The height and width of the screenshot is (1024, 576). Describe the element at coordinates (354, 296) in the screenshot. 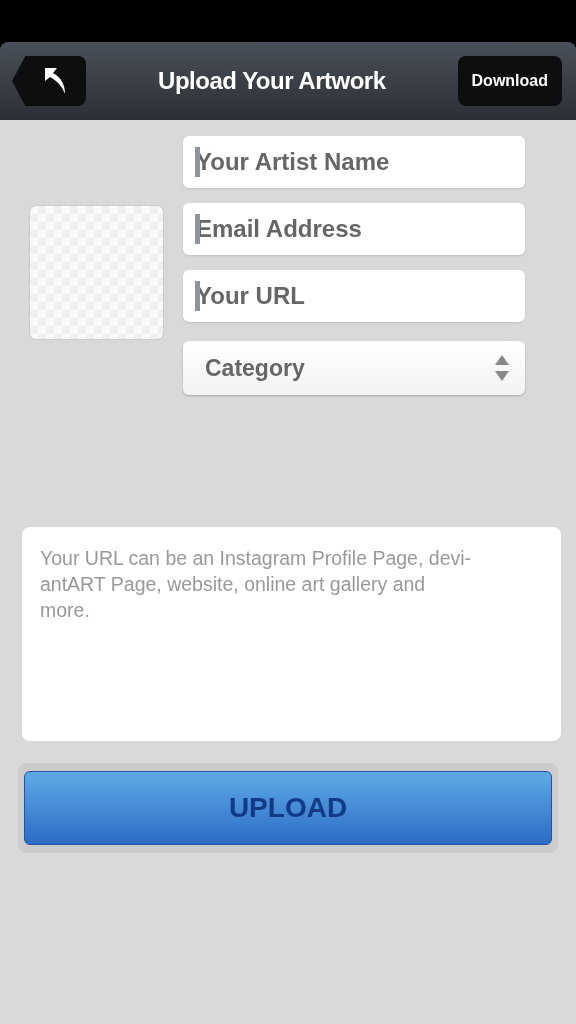

I see `text-field: Your URL` at that location.